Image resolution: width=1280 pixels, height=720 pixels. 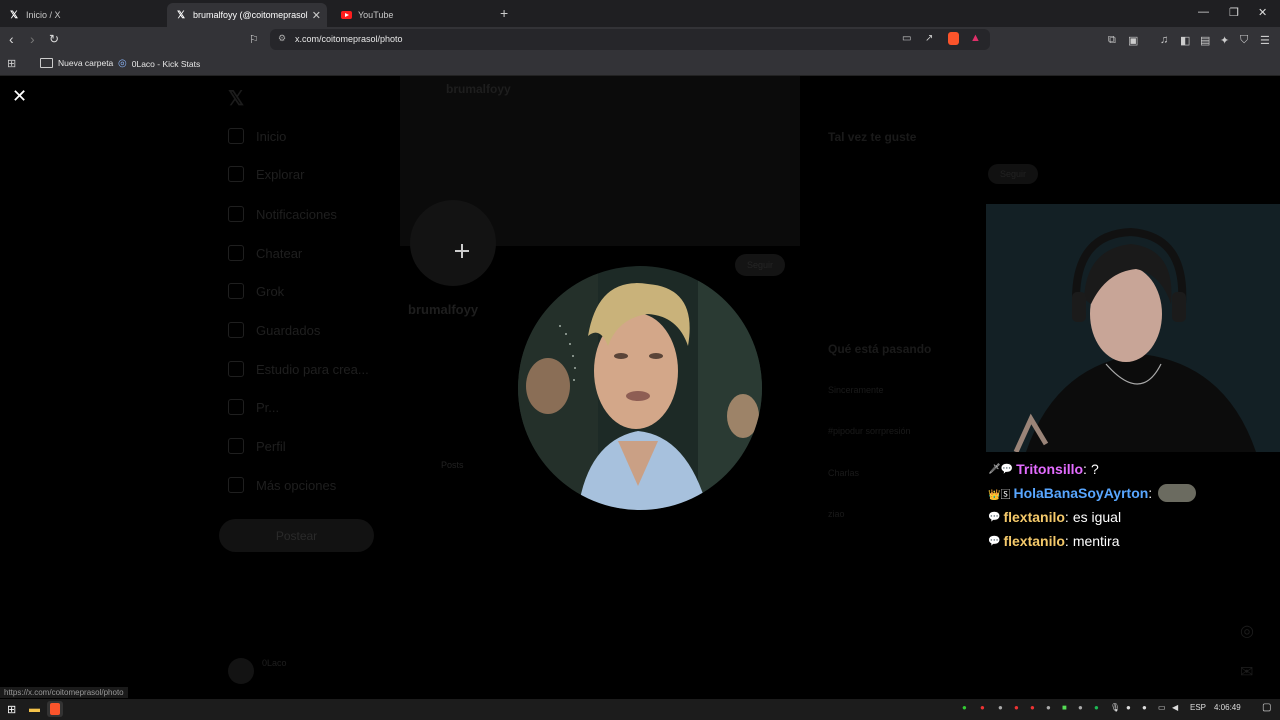 I want to click on nav-item: Inicio, so click(x=257, y=136).